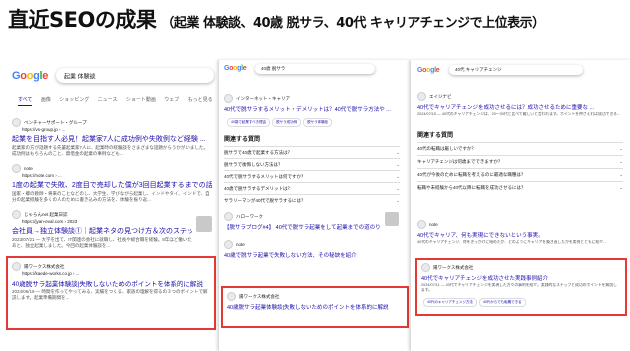  What do you see at coordinates (353, 23) in the screenshot?
I see `headline-sub: （起業 体験談、40歳 脱サラ、40代 キャリアチェンジで上位表示）` at bounding box center [353, 23].